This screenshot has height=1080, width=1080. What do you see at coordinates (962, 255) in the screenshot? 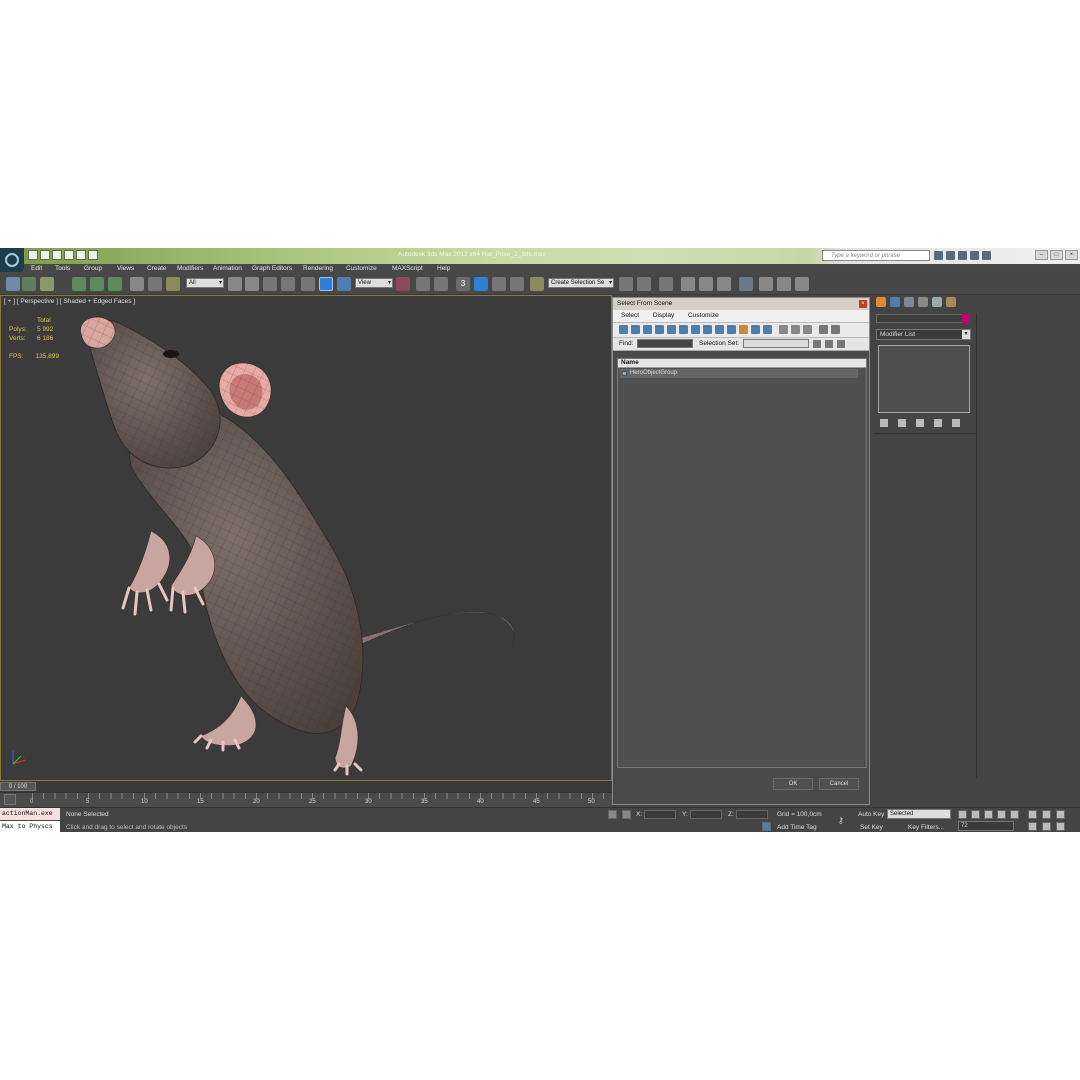
I see `communication-icon` at bounding box center [962, 255].